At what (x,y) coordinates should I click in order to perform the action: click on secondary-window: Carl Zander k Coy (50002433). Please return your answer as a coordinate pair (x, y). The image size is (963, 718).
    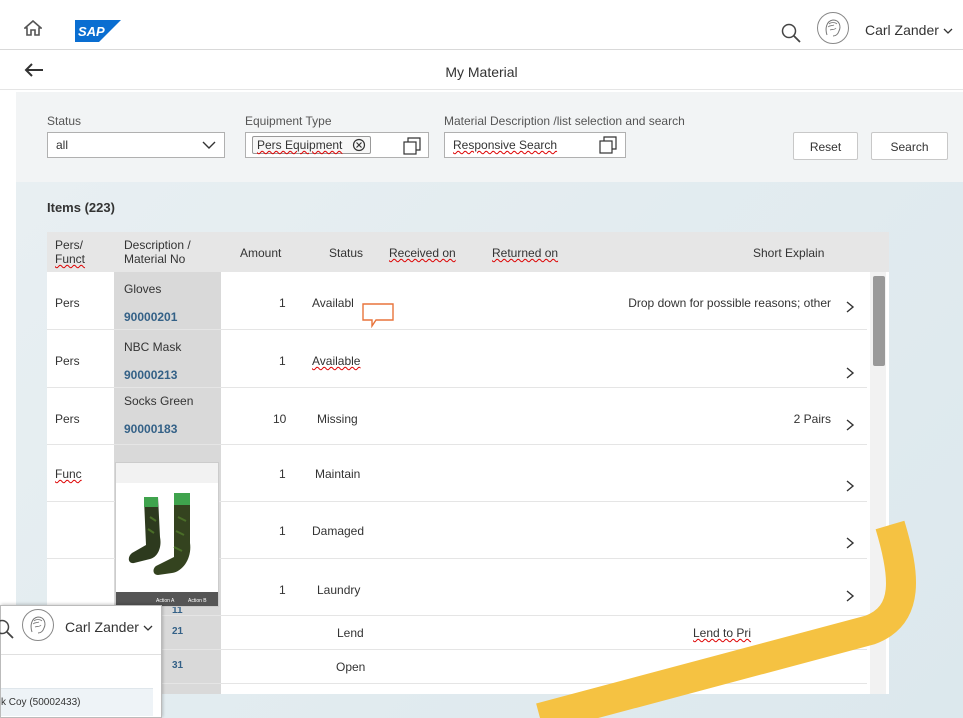
    Looking at the image, I should click on (81, 661).